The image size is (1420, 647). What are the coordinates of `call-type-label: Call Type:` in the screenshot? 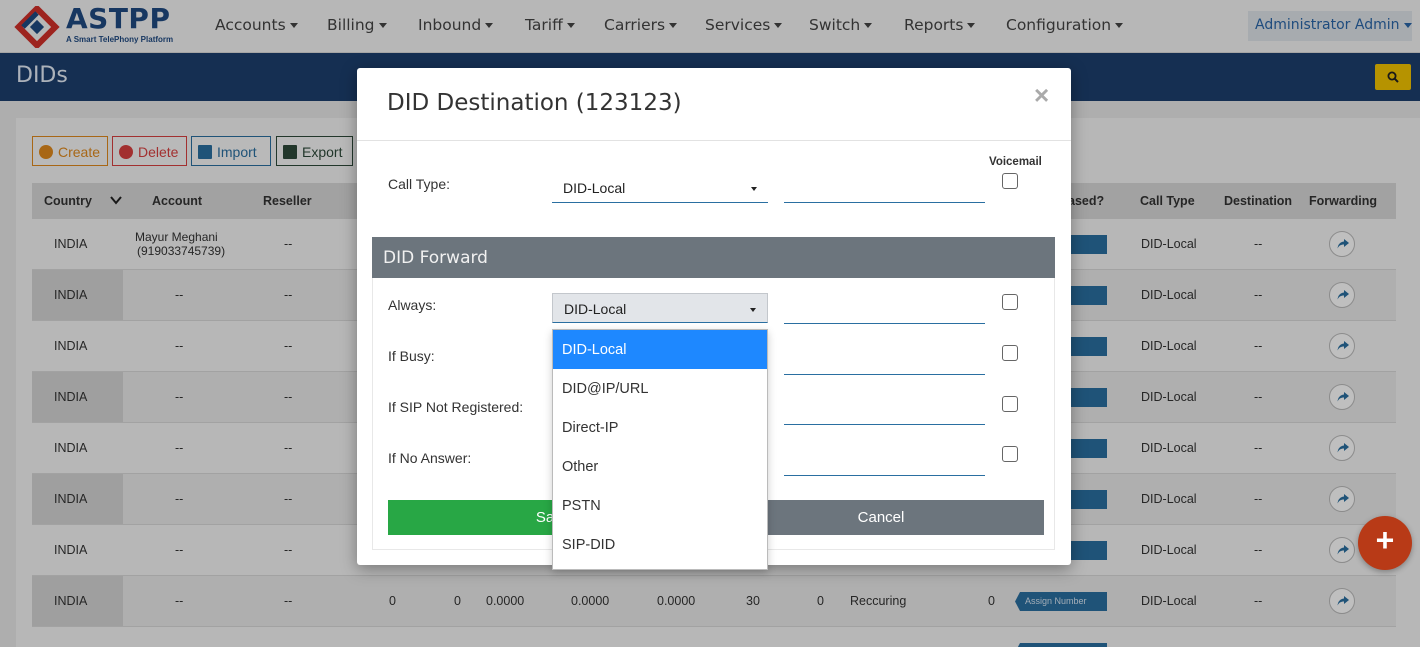 It's located at (419, 184).